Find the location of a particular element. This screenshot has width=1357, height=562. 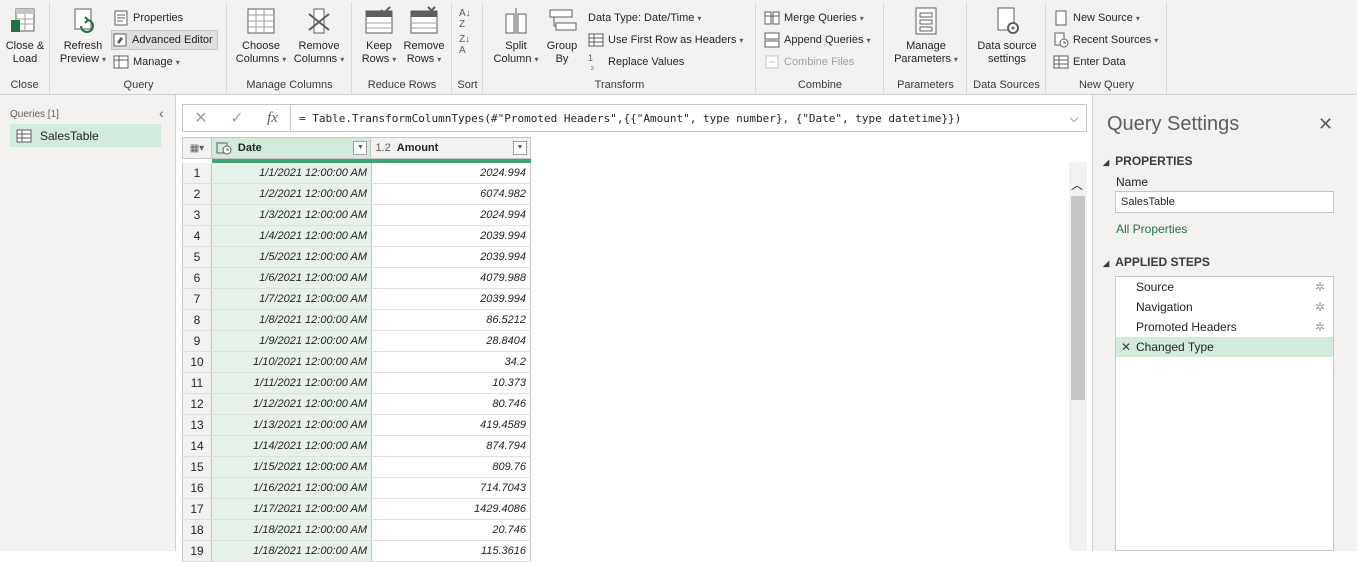

keep-rows-button: Keep Rows ▾ is located at coordinates (379, 36).